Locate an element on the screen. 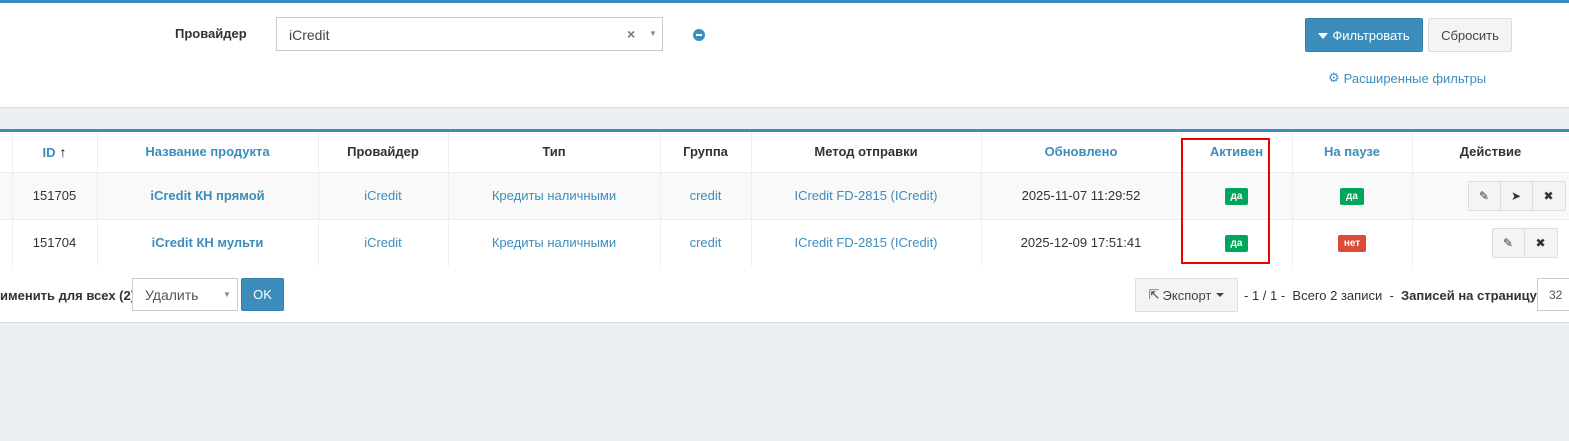  column-header-id: ID ↑ is located at coordinates (55, 152).